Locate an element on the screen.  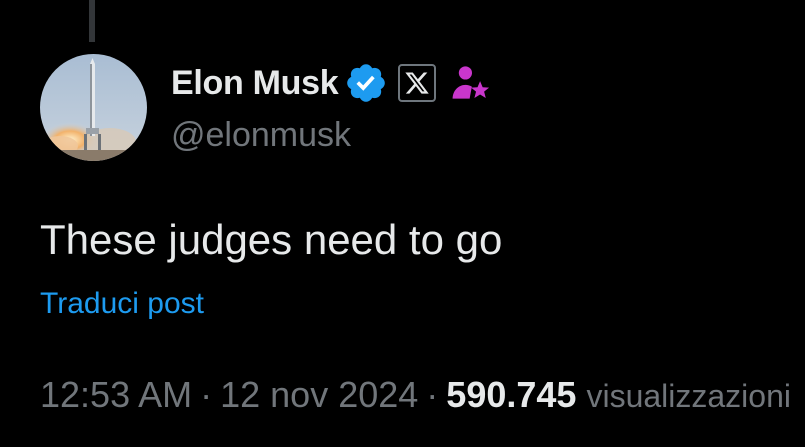
author-display-name: Elon Musk is located at coordinates (255, 83).